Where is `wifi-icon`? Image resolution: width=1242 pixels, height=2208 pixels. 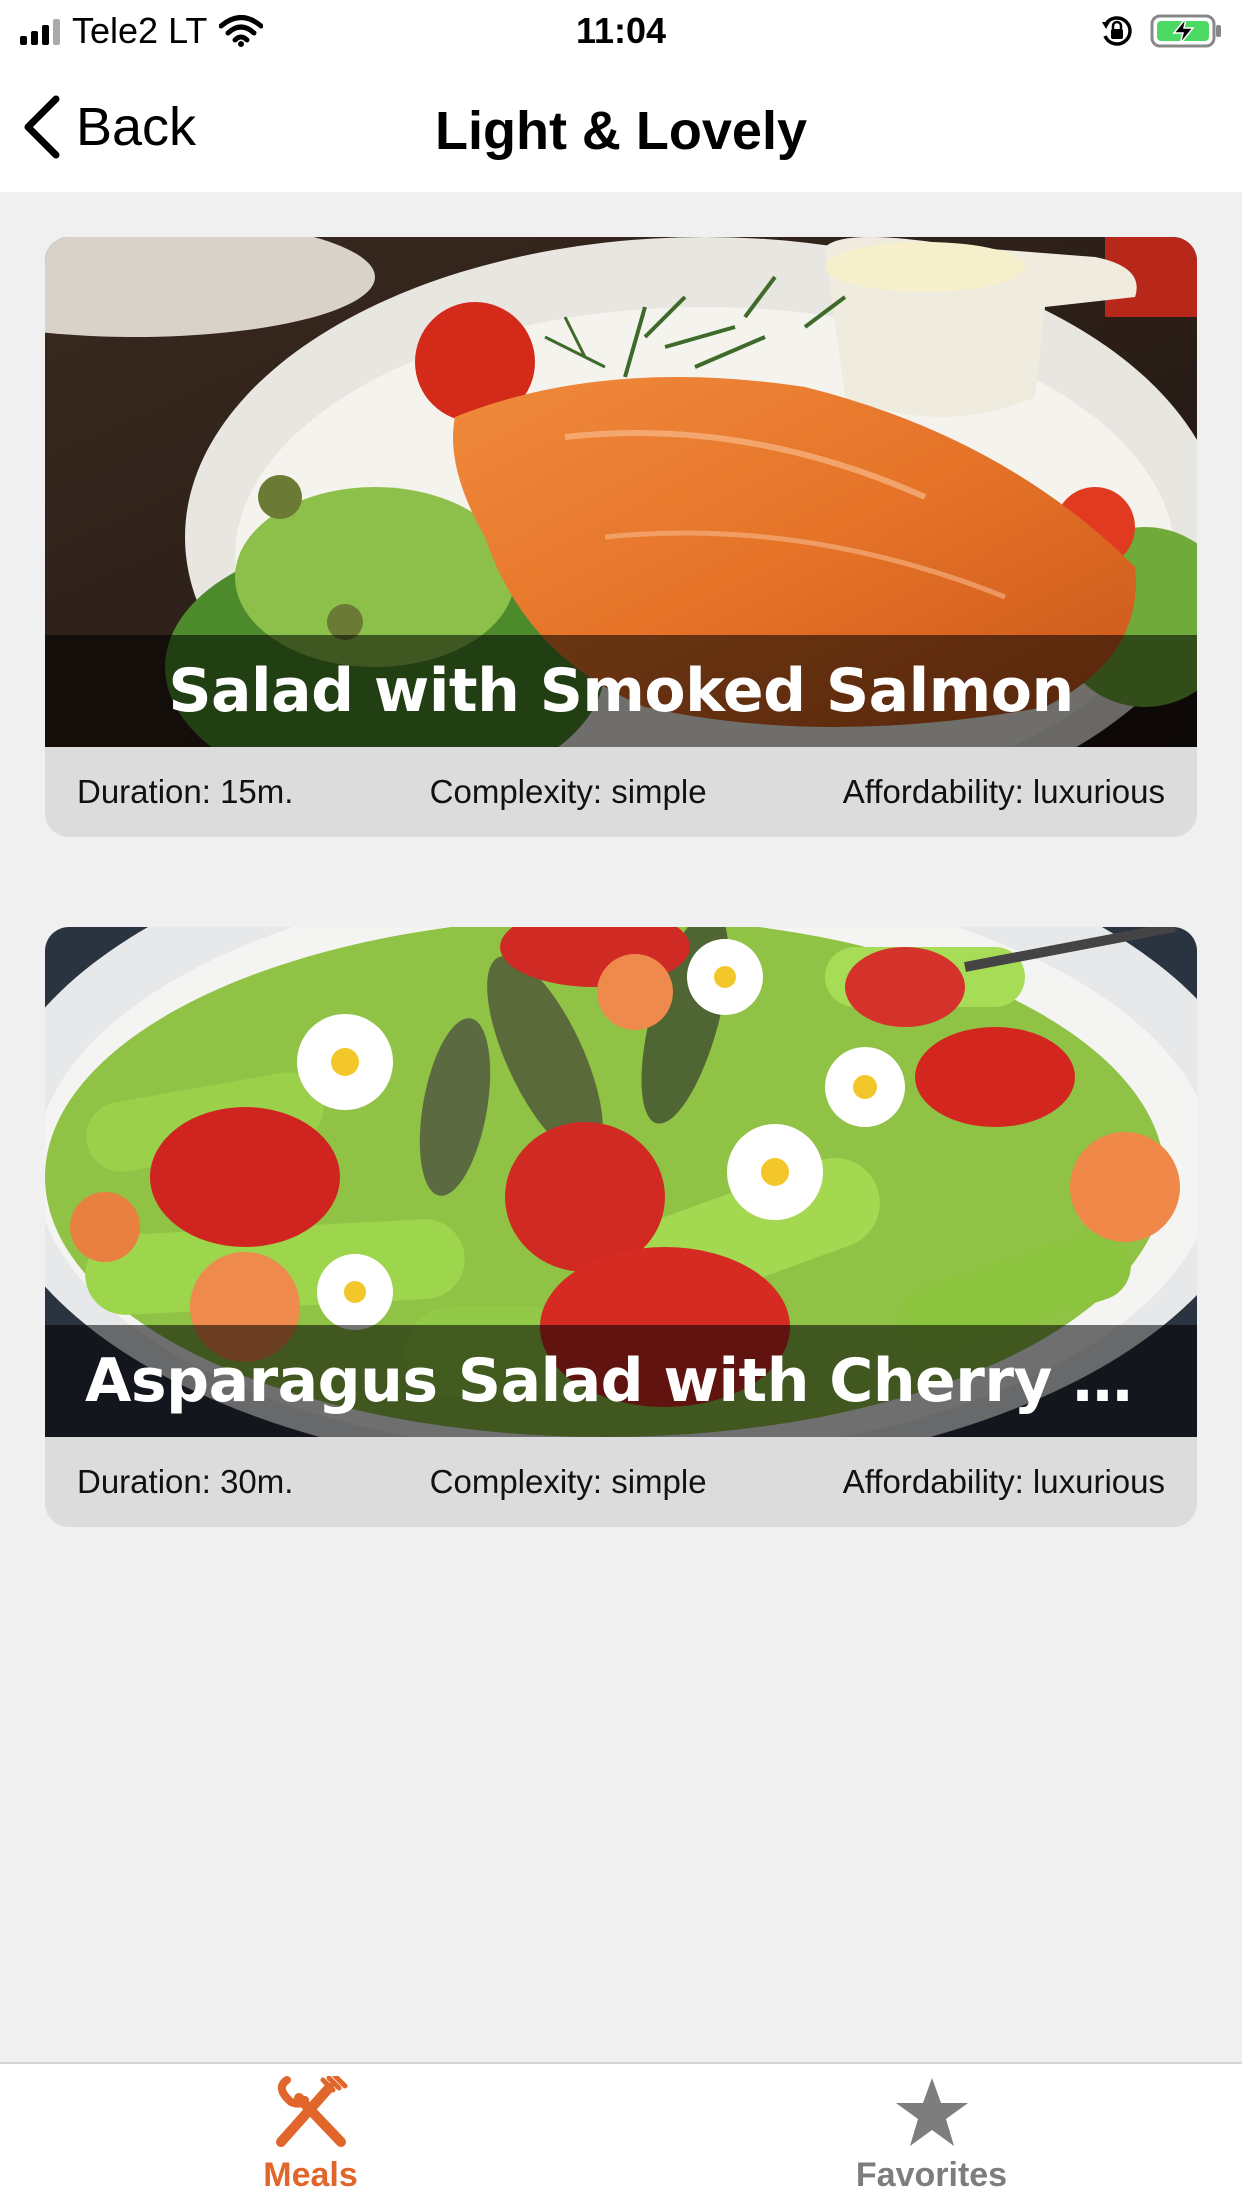 wifi-icon is located at coordinates (241, 31).